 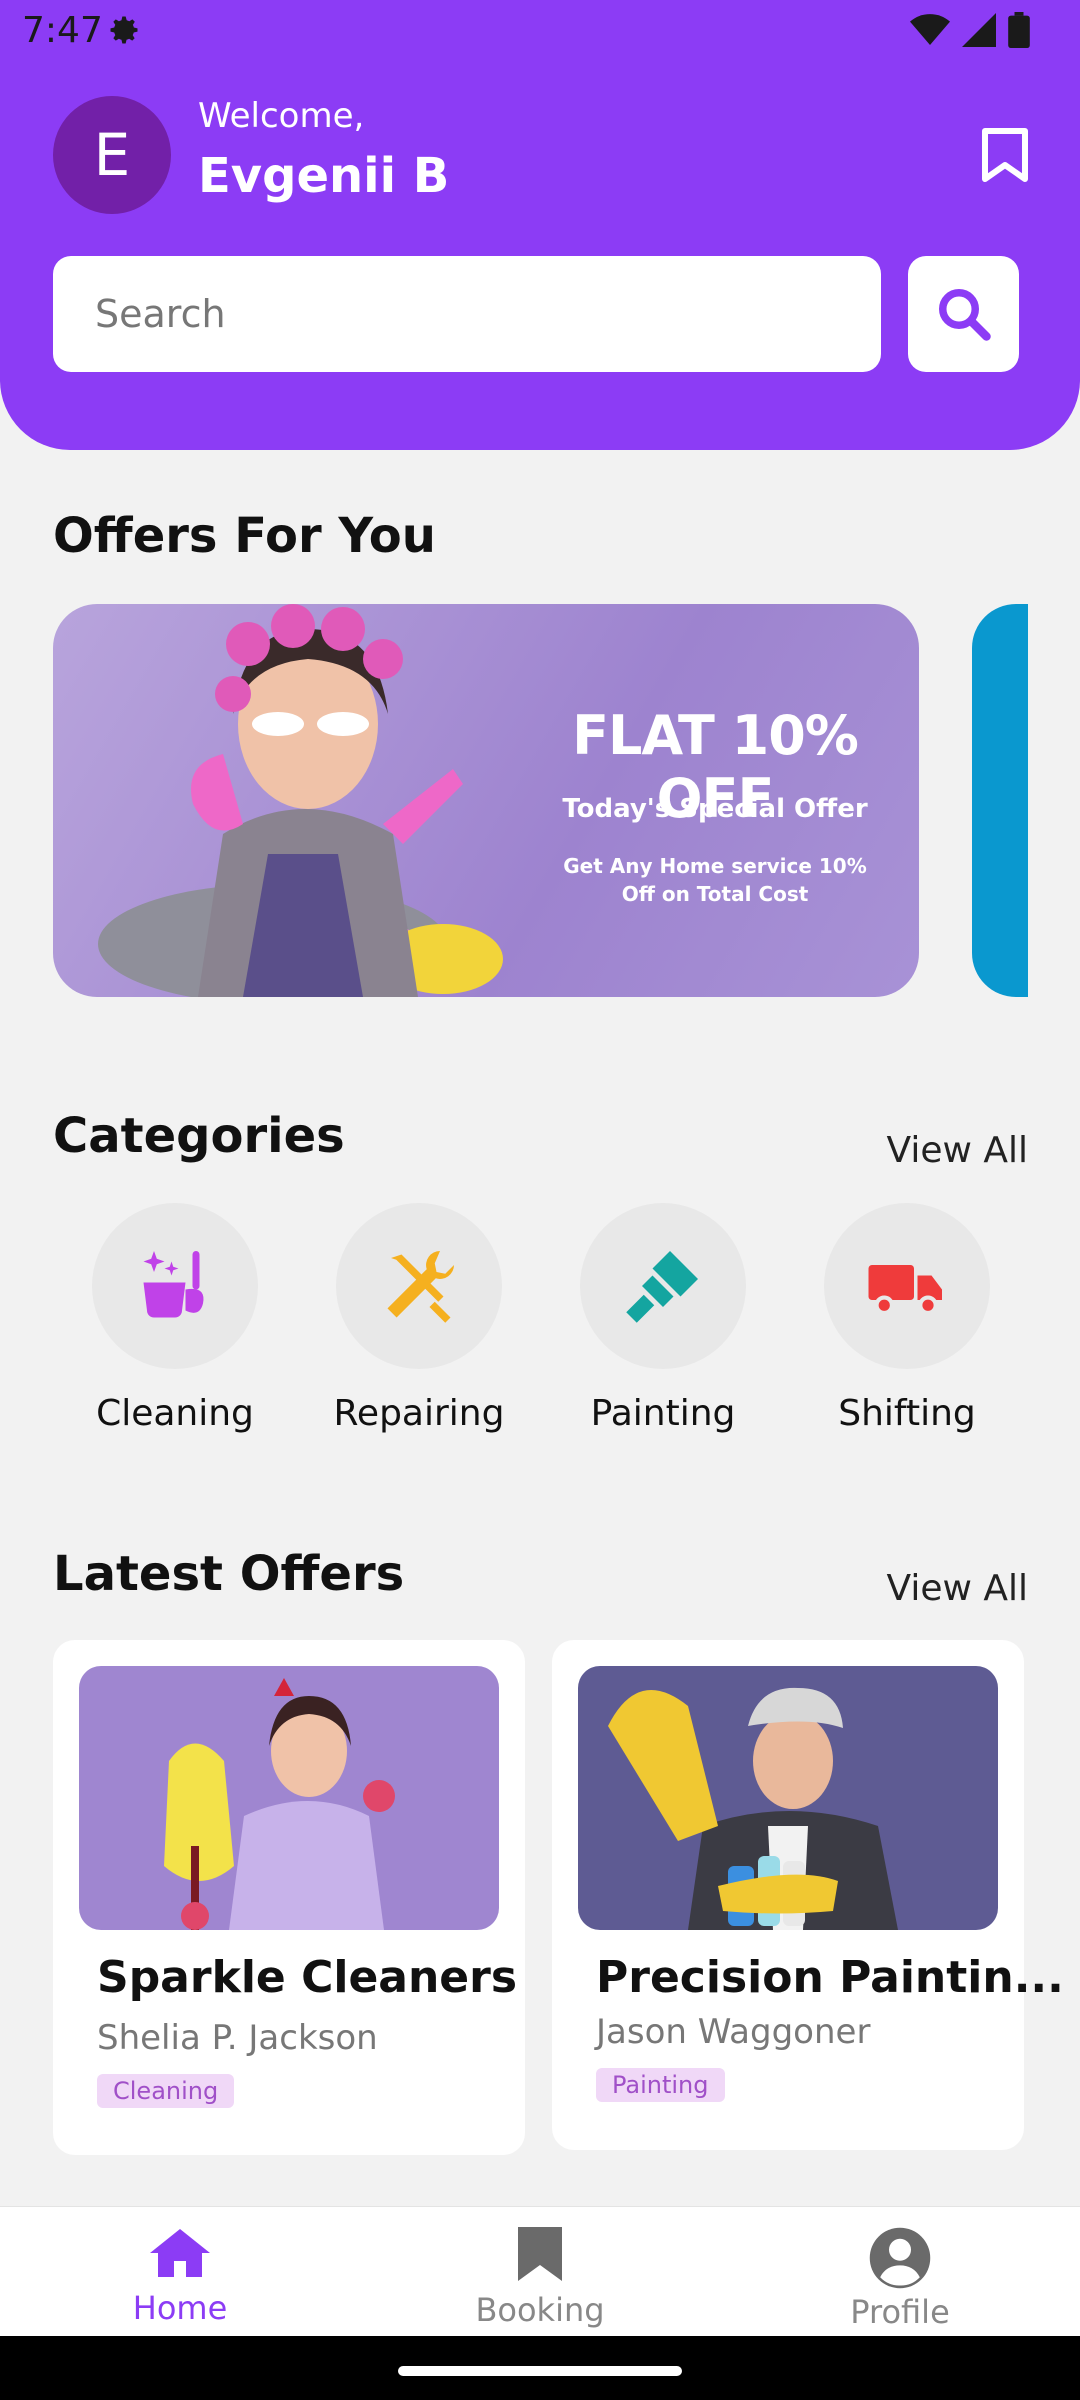 What do you see at coordinates (715, 809) in the screenshot?
I see `banner-subhead: Today's Special Offer` at bounding box center [715, 809].